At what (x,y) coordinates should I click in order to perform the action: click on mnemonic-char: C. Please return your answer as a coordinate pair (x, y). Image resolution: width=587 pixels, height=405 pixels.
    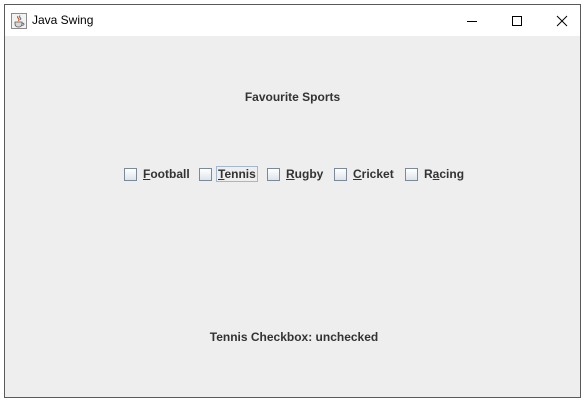
    Looking at the image, I should click on (357, 174).